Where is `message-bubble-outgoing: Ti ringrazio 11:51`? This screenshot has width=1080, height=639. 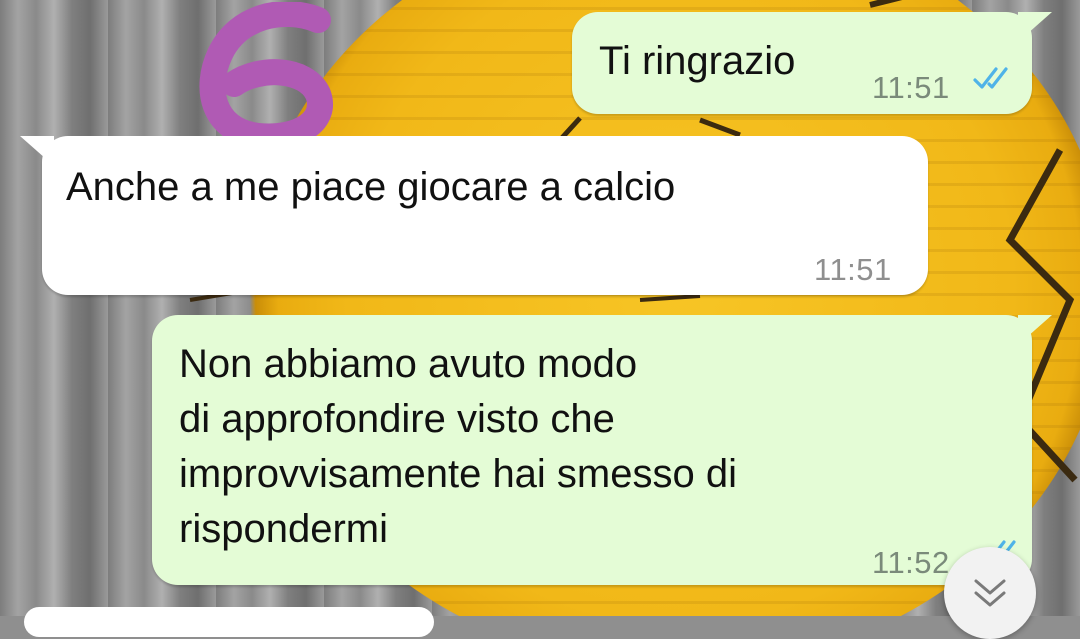 message-bubble-outgoing: Ti ringrazio 11:51 is located at coordinates (812, 63).